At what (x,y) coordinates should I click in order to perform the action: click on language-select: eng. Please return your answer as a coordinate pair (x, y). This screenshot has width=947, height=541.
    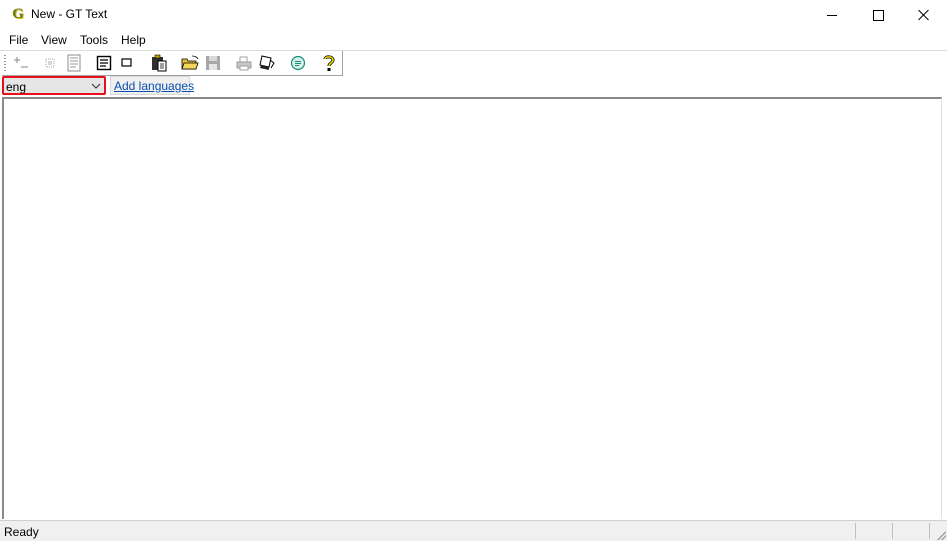
    Looking at the image, I should click on (54, 85).